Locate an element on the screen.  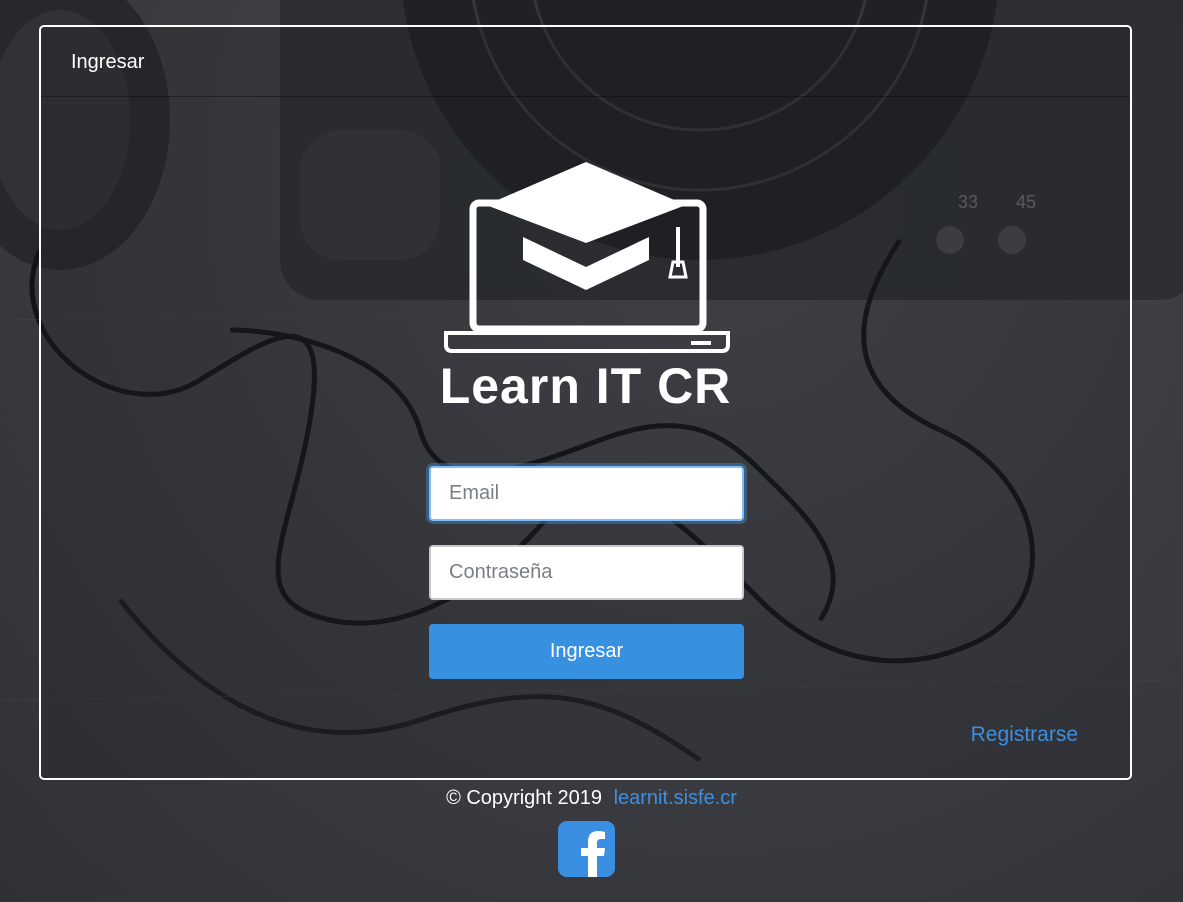
footer: © Copyright 2019 learnit.sisfe.cr is located at coordinates (591, 798).